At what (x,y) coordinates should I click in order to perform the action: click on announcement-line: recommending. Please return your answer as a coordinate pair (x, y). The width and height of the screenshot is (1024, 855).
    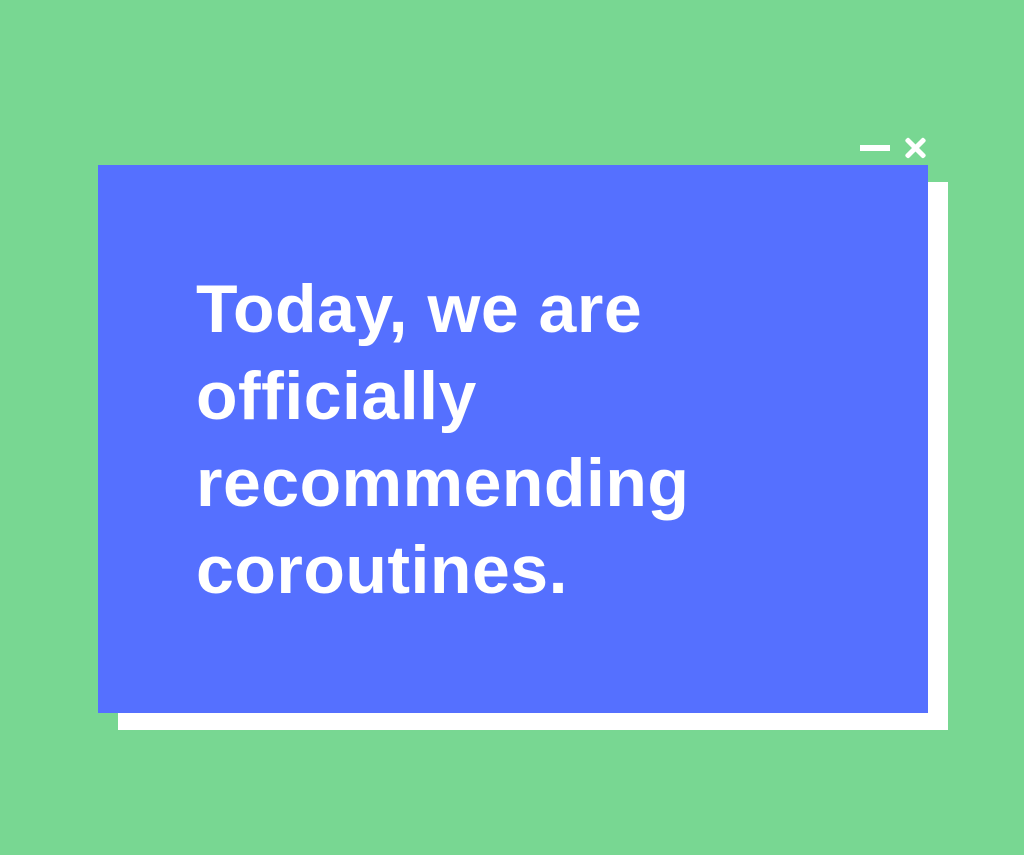
    Looking at the image, I should click on (443, 483).